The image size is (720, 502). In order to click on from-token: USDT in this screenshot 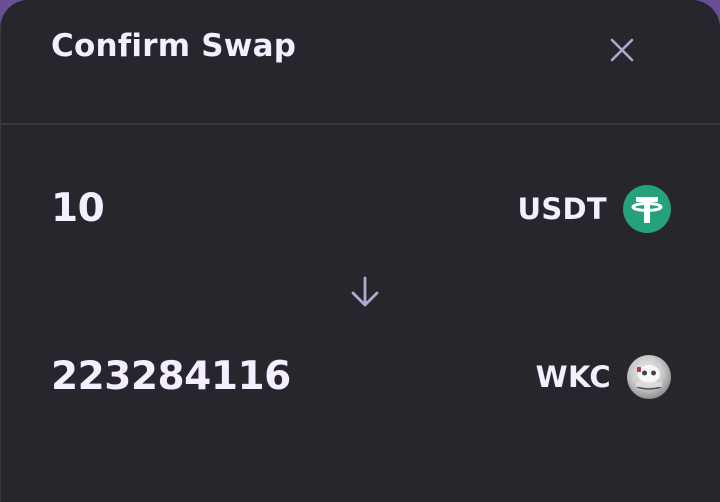, I will do `click(594, 209)`.